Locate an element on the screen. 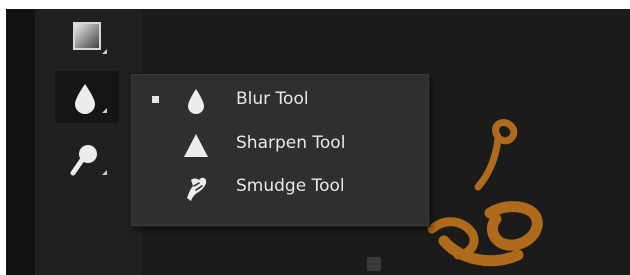 Image resolution: width=630 pixels, height=275 pixels. menu-item-sharpen-tool: Sharpen Tool is located at coordinates (280, 144).